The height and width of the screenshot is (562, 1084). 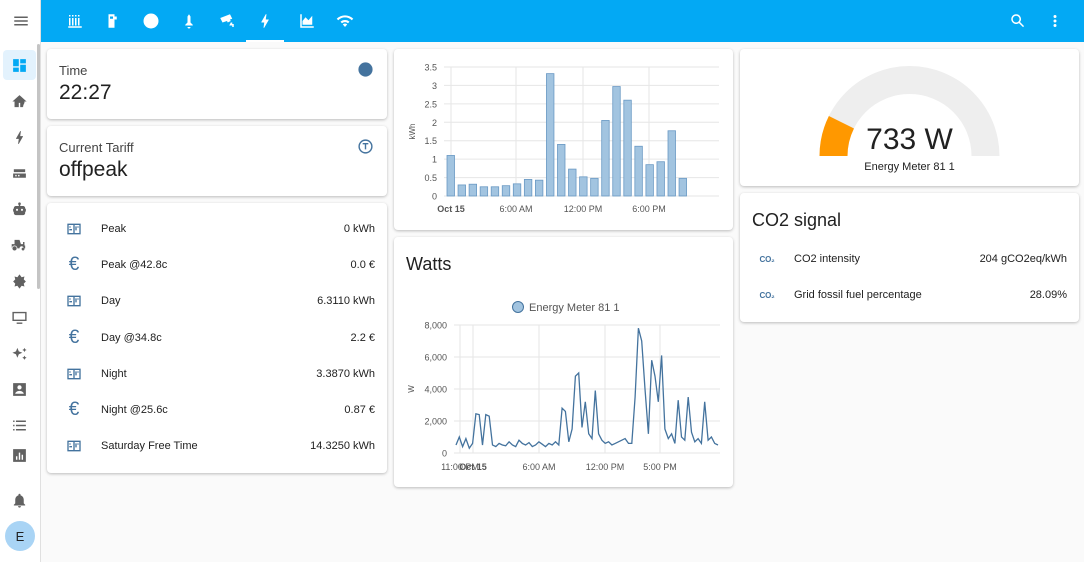 I want to click on y-tick-label: 1.5, so click(x=430, y=141).